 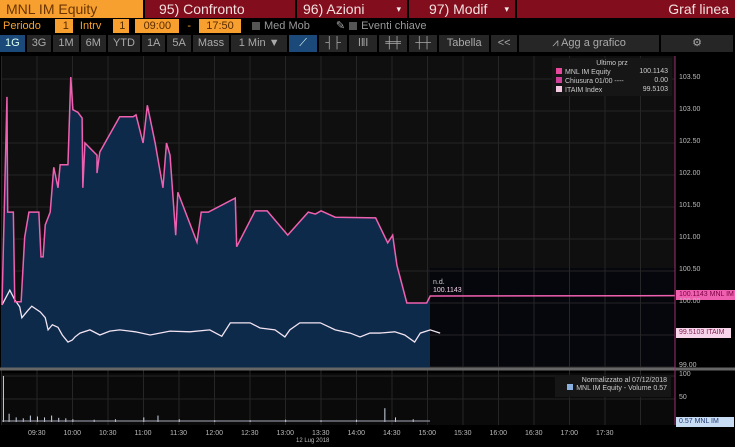 I want to click on legend-value: 100.1143, so click(x=653, y=71).